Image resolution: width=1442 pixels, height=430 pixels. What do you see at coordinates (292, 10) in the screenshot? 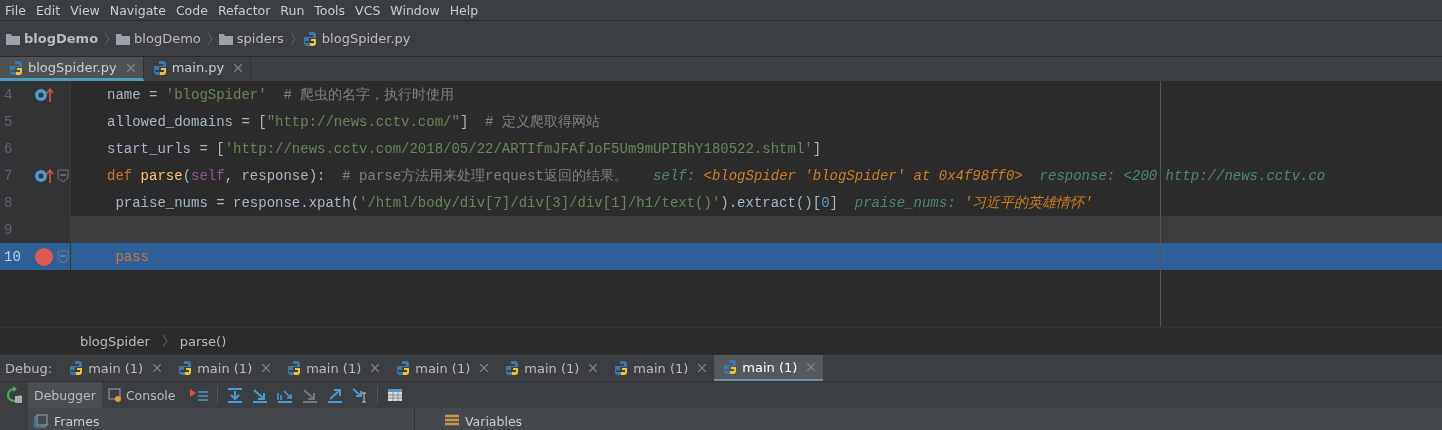
I see `menu-item: Run` at bounding box center [292, 10].